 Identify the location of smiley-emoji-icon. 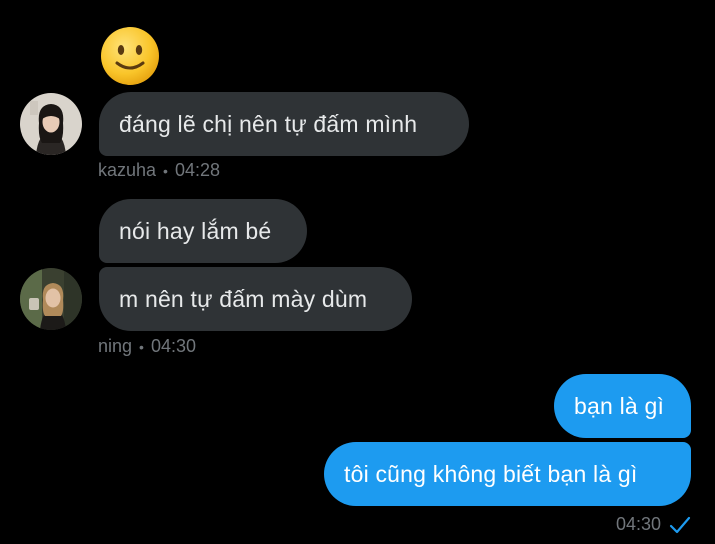
(130, 56).